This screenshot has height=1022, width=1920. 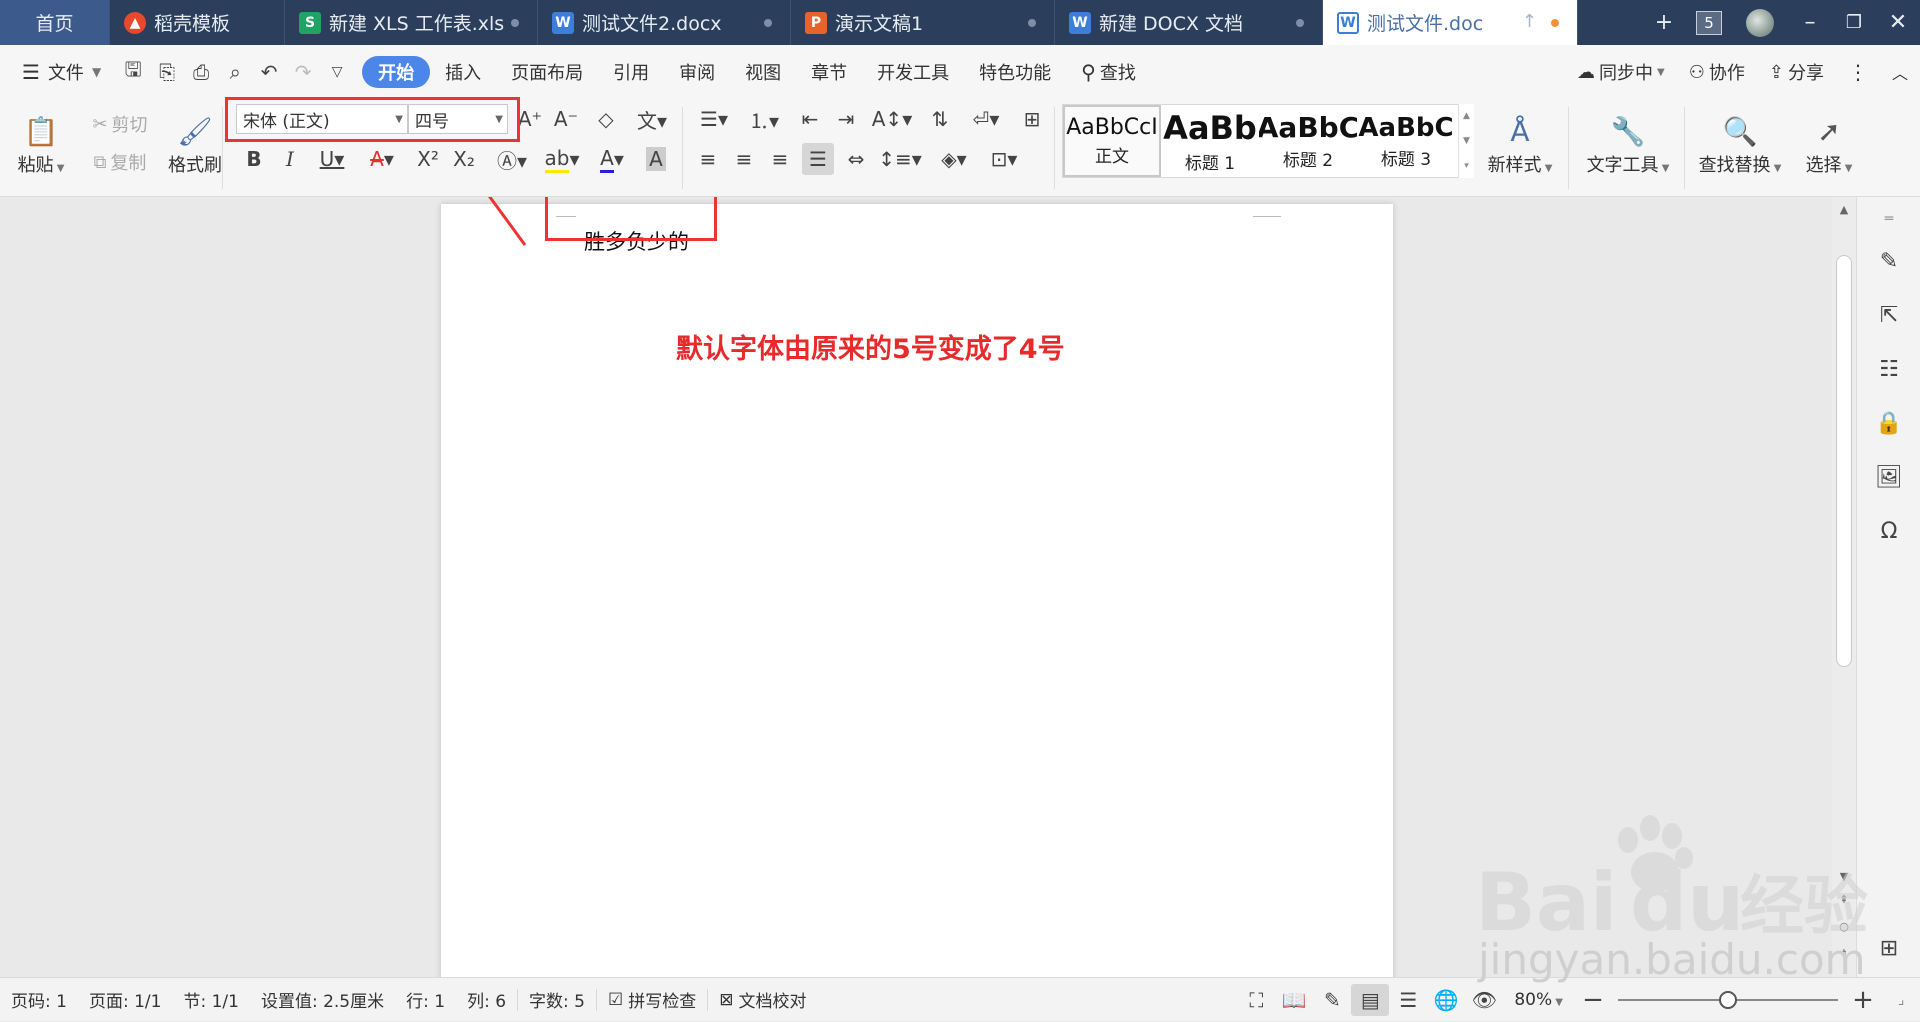 What do you see at coordinates (1900, 72) in the screenshot?
I see `collapse-ribbon-icon: ︿` at bounding box center [1900, 72].